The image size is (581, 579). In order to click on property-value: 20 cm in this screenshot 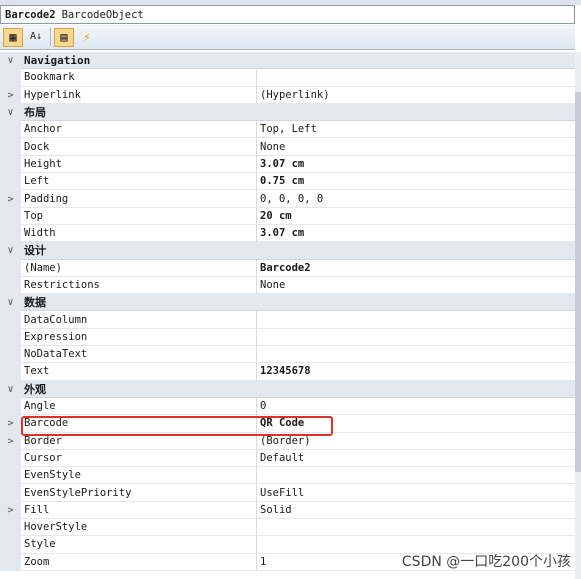, I will do `click(416, 216)`.